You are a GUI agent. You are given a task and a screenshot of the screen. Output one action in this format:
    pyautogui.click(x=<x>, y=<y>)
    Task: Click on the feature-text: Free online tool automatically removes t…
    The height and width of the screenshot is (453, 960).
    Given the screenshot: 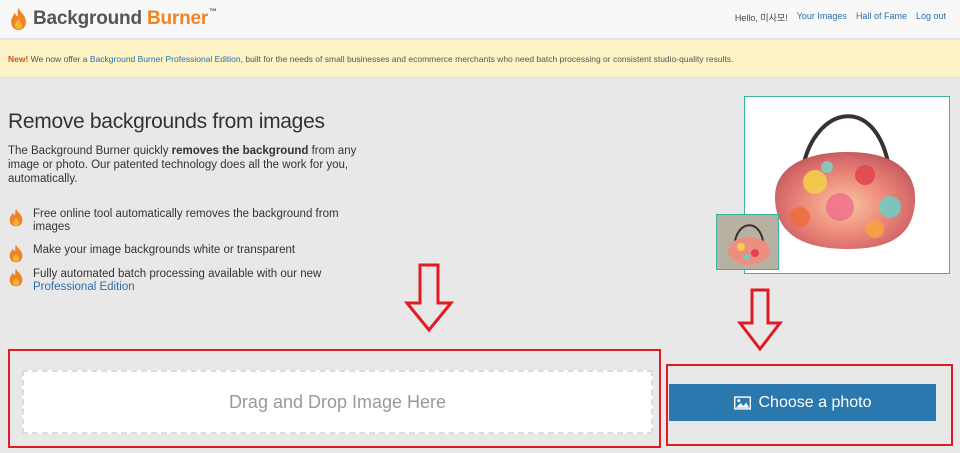 What is the action you would take?
    pyautogui.click(x=186, y=221)
    